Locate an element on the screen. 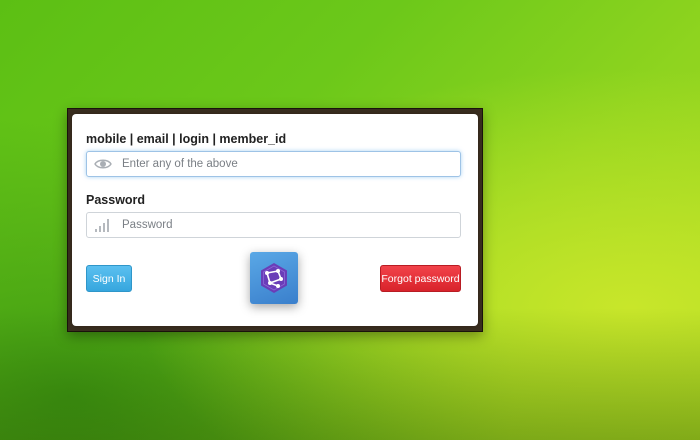 This screenshot has height=440, width=700. eye-icon is located at coordinates (103, 164).